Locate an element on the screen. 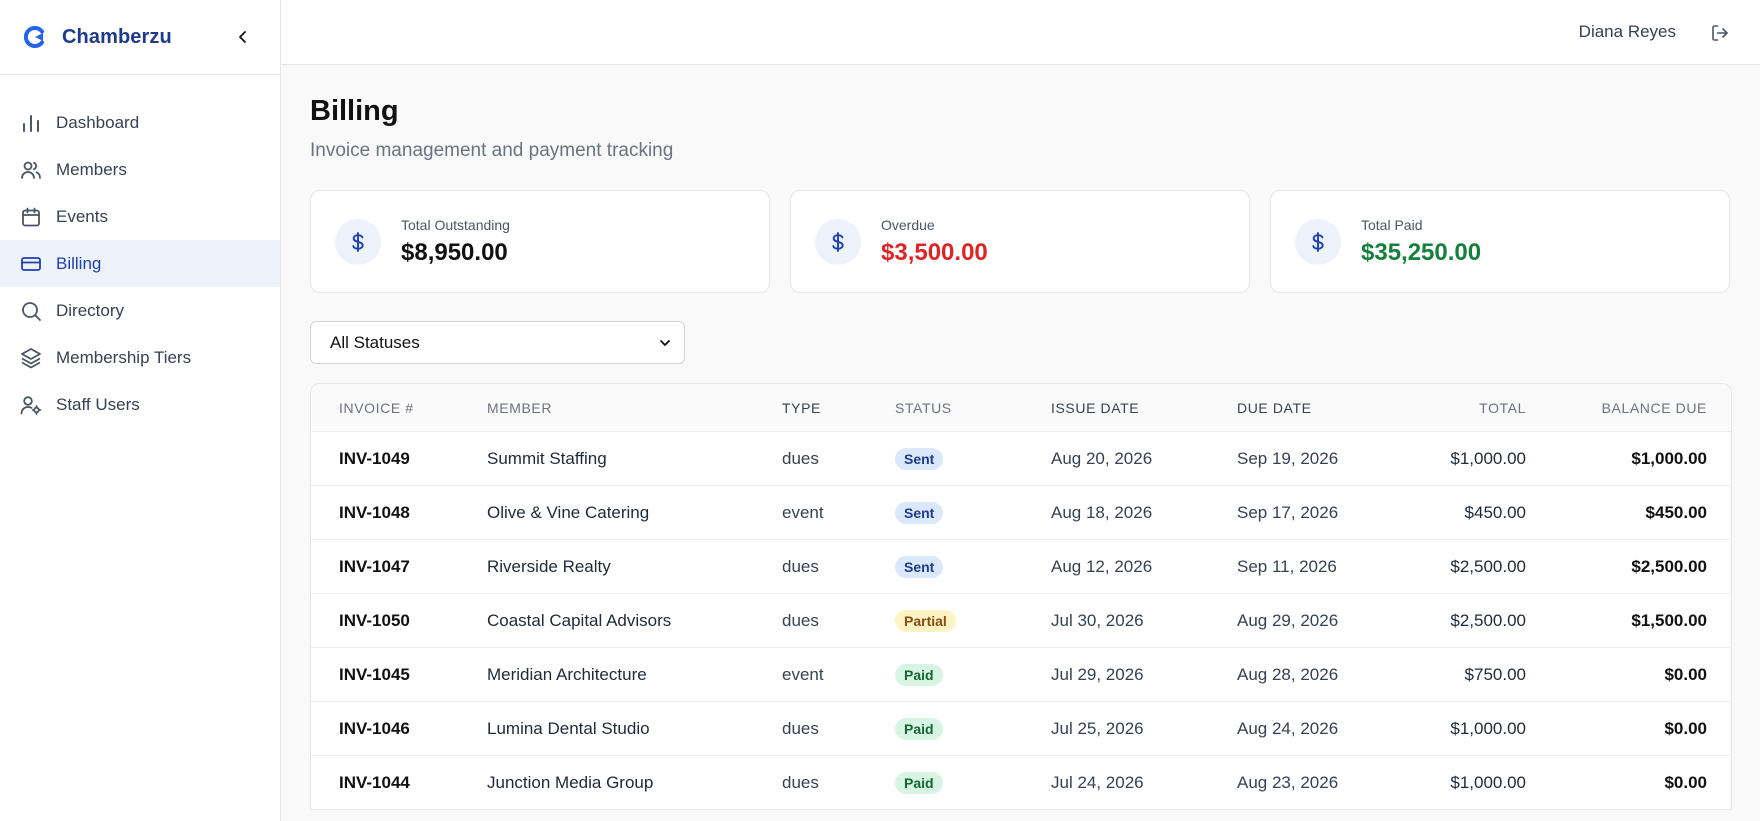 The image size is (1760, 821). logout-icon is located at coordinates (1720, 33).